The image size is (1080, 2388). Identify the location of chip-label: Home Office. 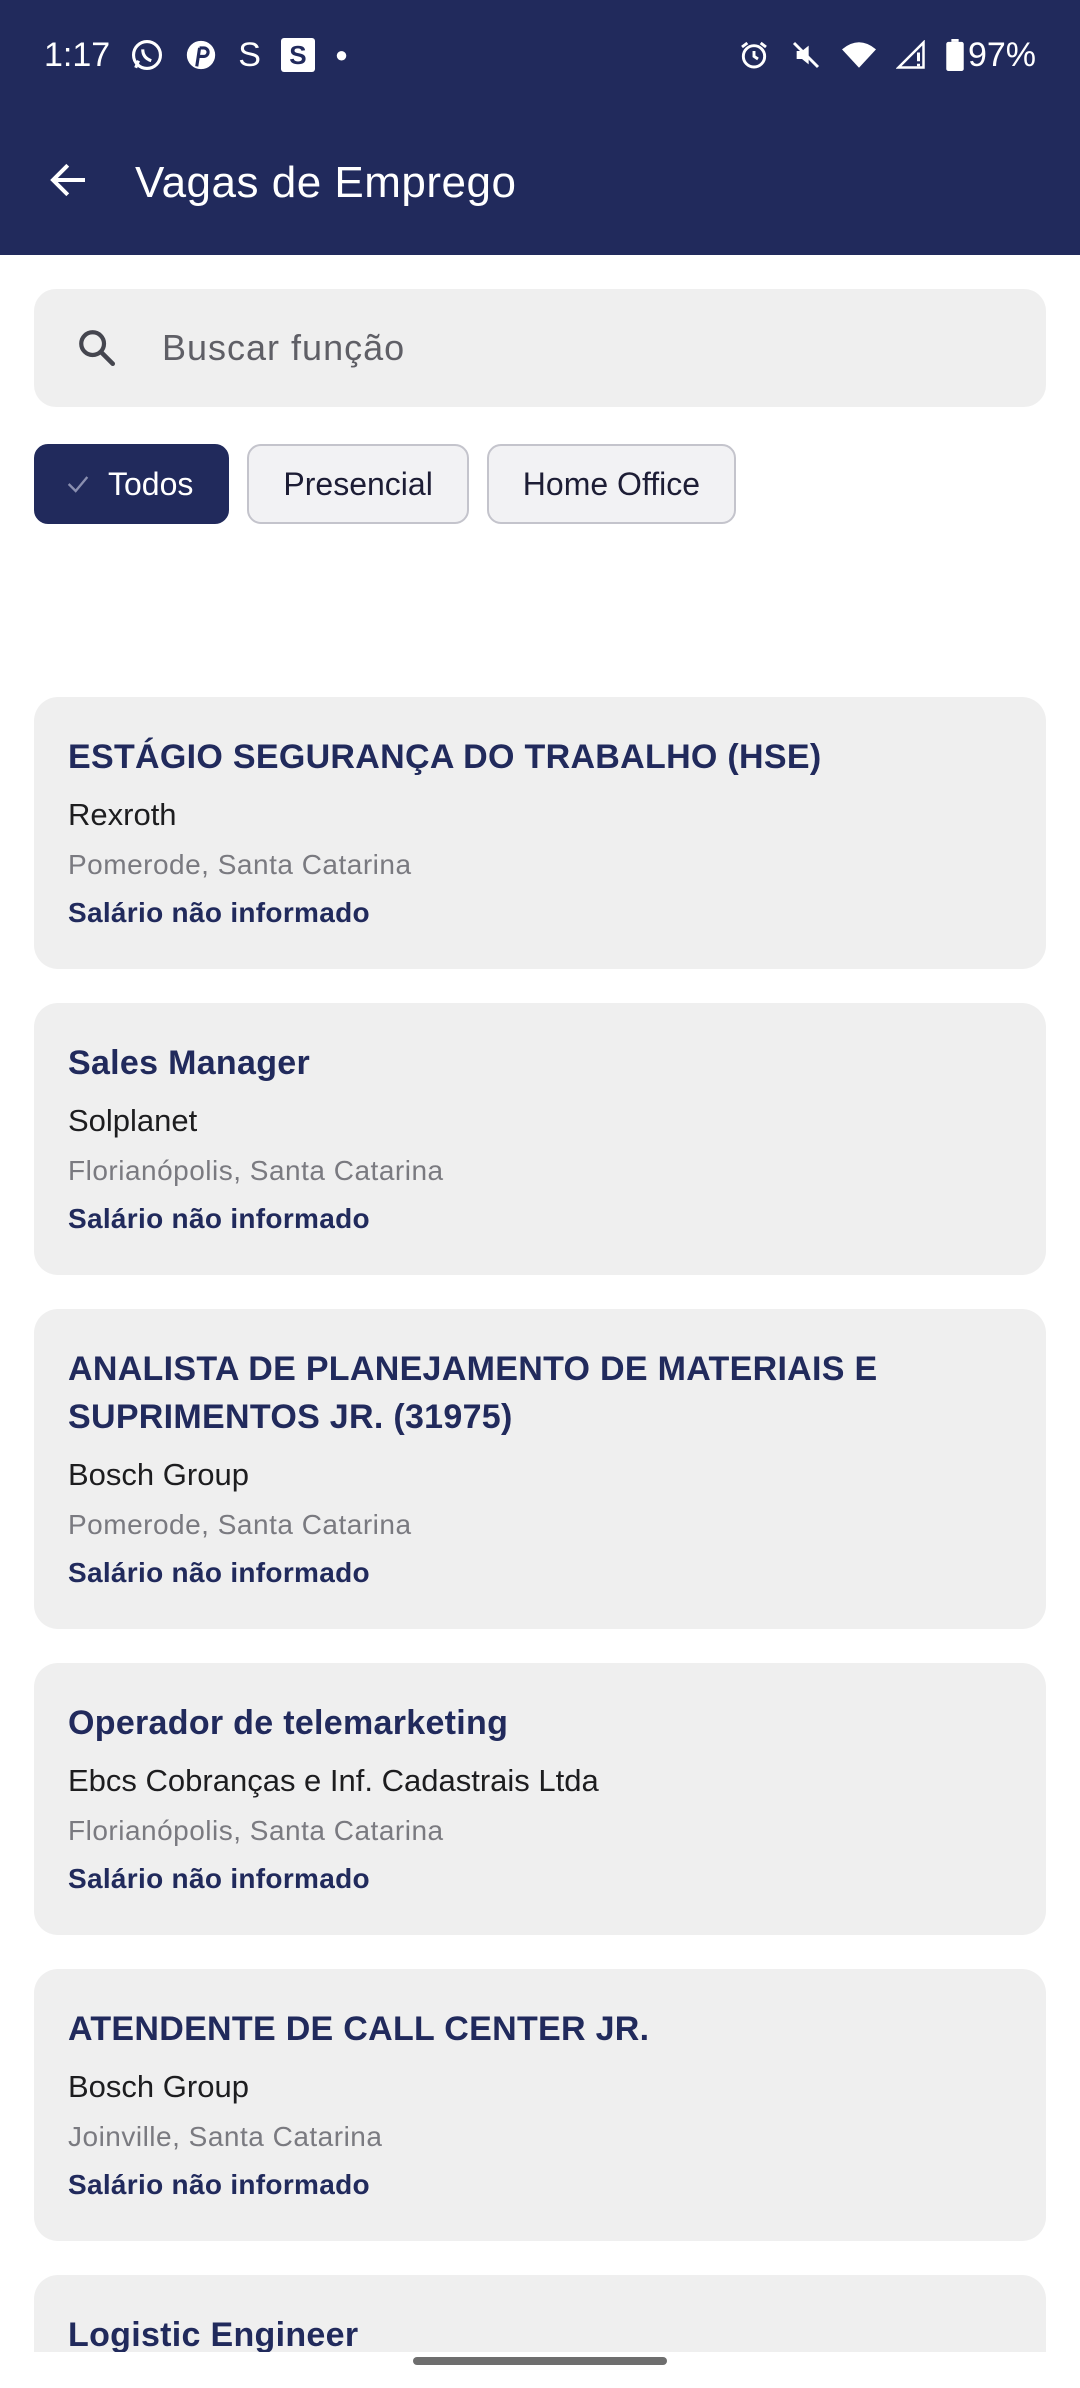
(611, 483).